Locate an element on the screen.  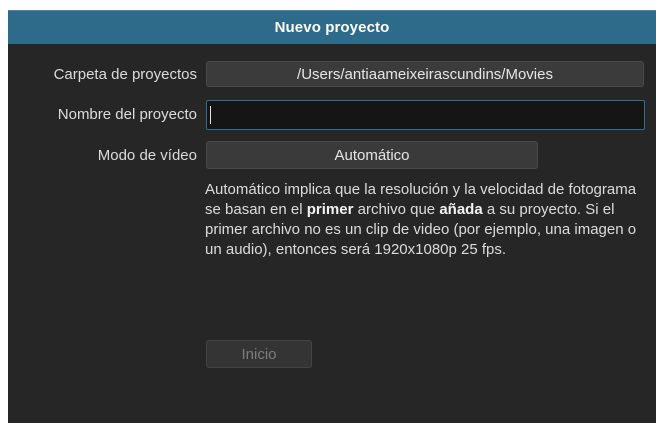
project-folder-button: /Users/antiaameixeirascundins/Movies is located at coordinates (425, 74).